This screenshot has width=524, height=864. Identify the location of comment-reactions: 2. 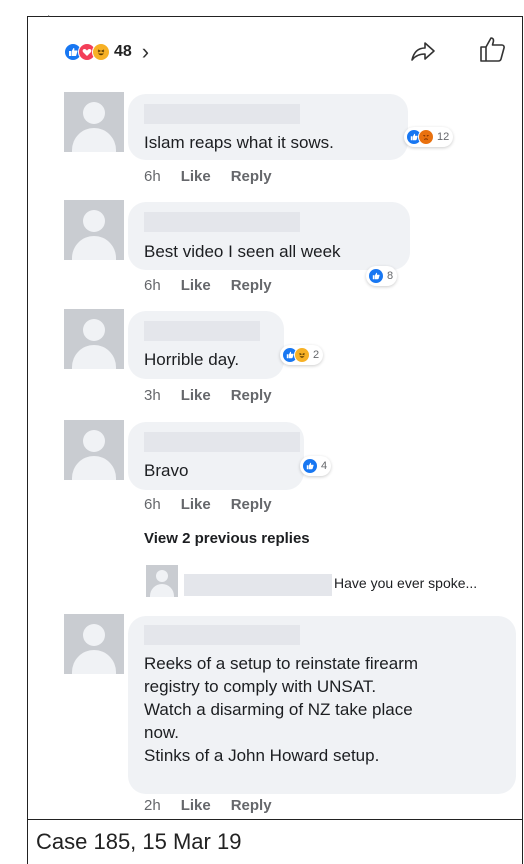
(302, 355).